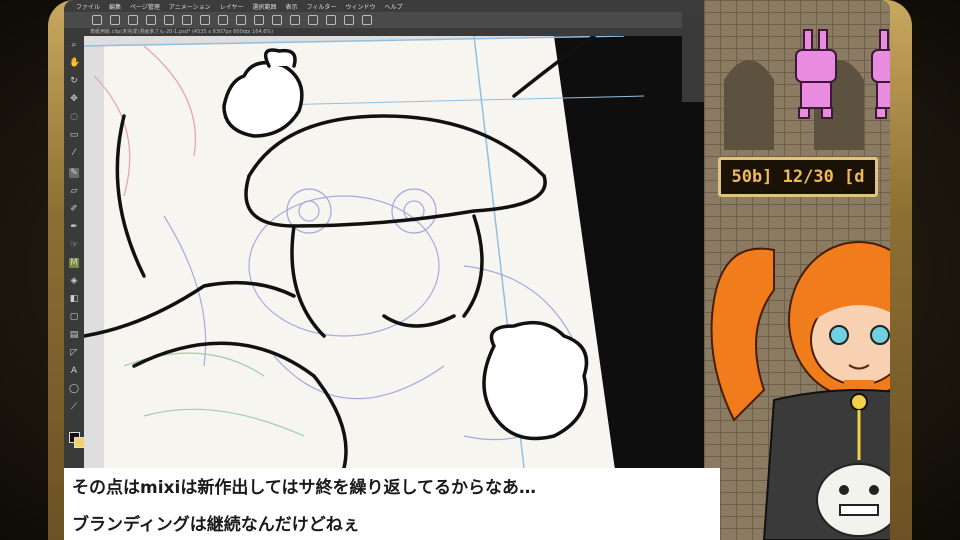 Image resolution: width=960 pixels, height=540 pixels. I want to click on zoom-in-icon, so click(349, 20).